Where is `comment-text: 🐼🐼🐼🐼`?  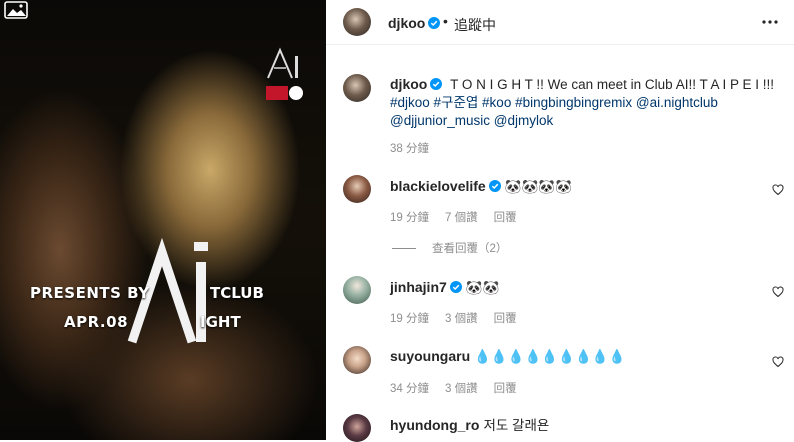 comment-text: 🐼🐼🐼🐼 is located at coordinates (538, 186).